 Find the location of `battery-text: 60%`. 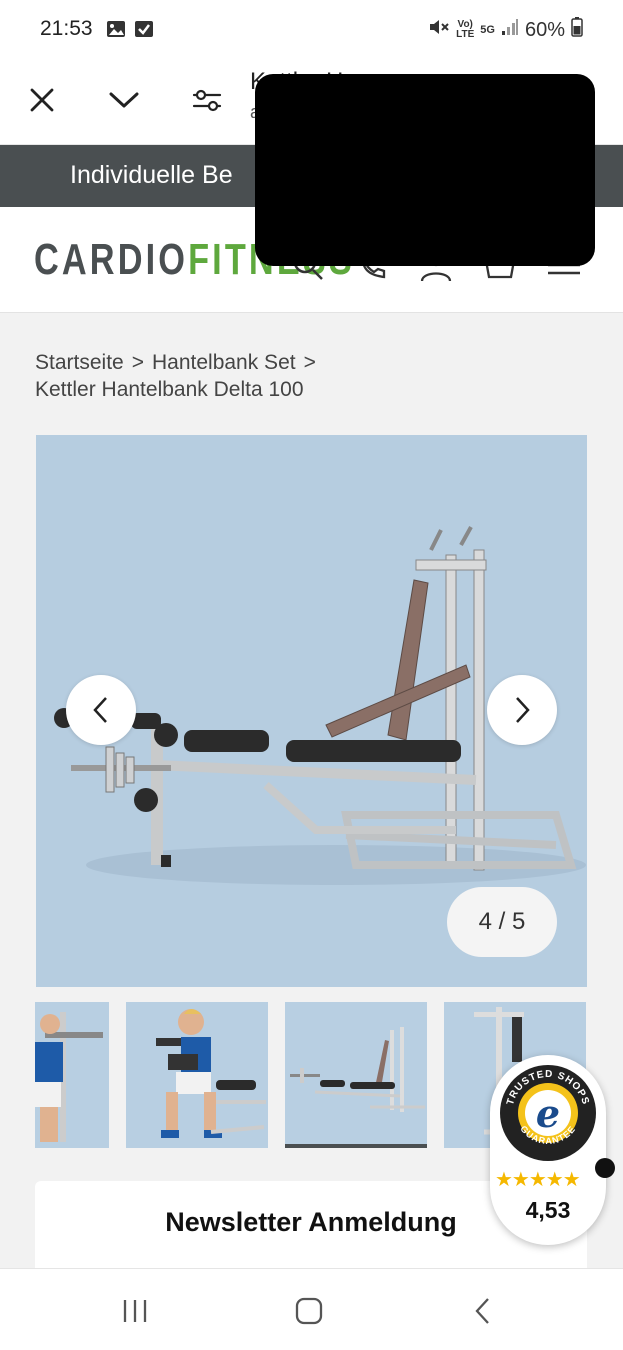

battery-text: 60% is located at coordinates (544, 29).